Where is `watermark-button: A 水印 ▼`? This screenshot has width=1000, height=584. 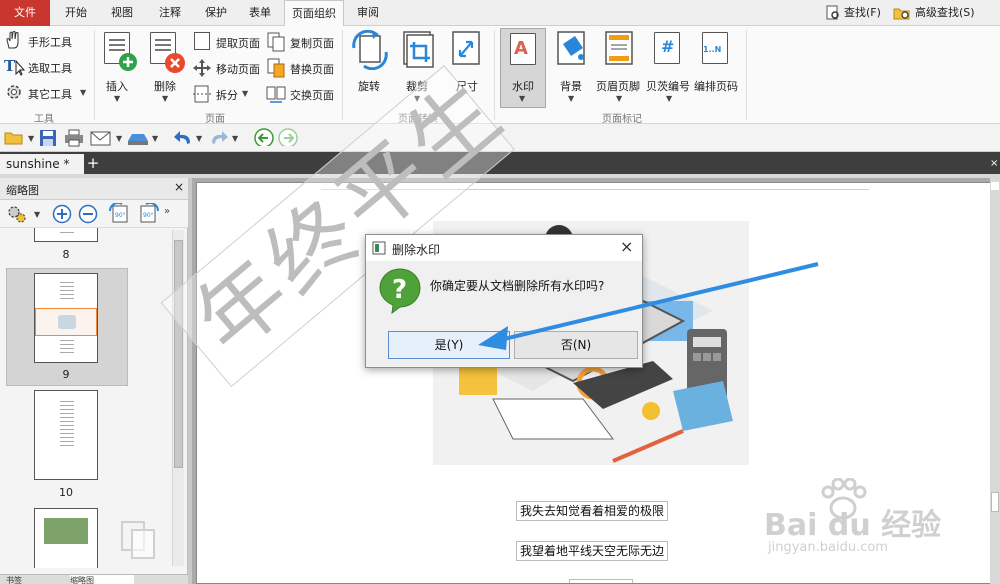 watermark-button: A 水印 ▼ is located at coordinates (523, 68).